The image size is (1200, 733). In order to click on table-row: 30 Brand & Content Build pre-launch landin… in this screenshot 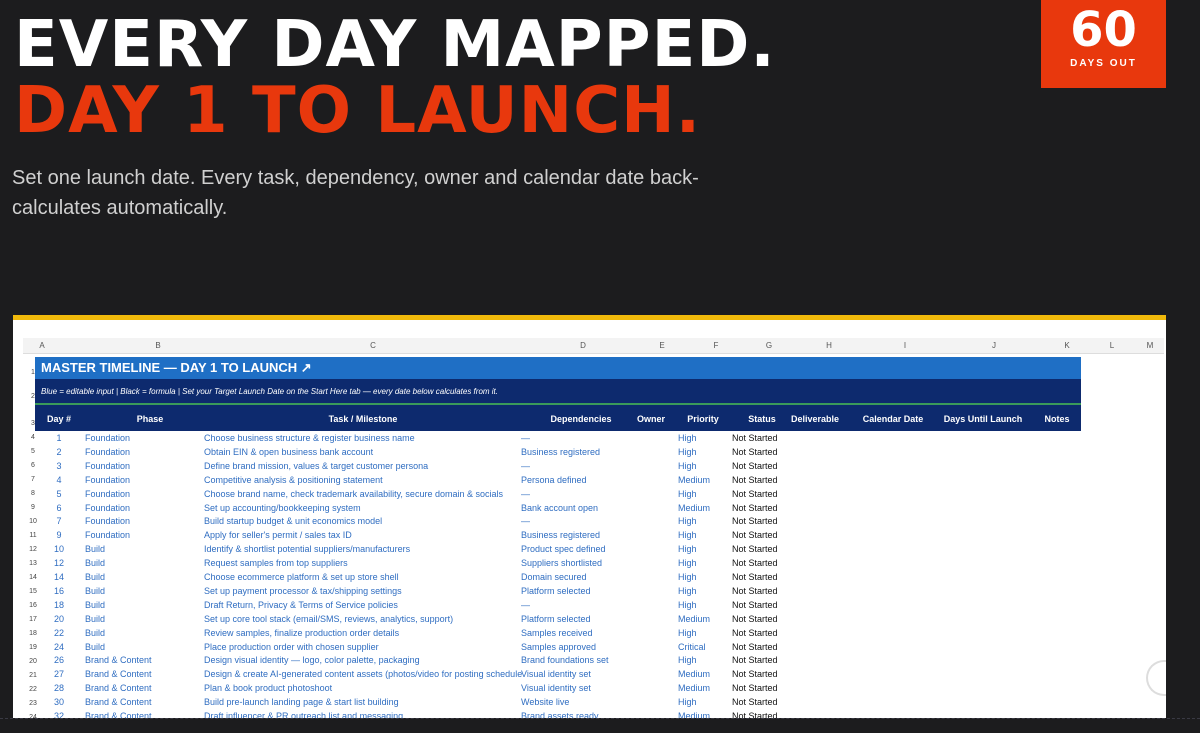, I will do `click(595, 702)`.